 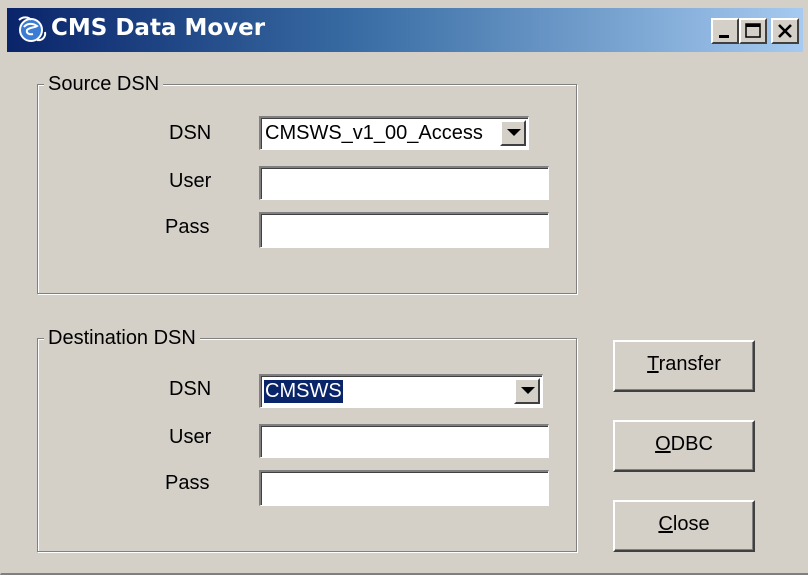 I want to click on destination-user-field, so click(x=404, y=441).